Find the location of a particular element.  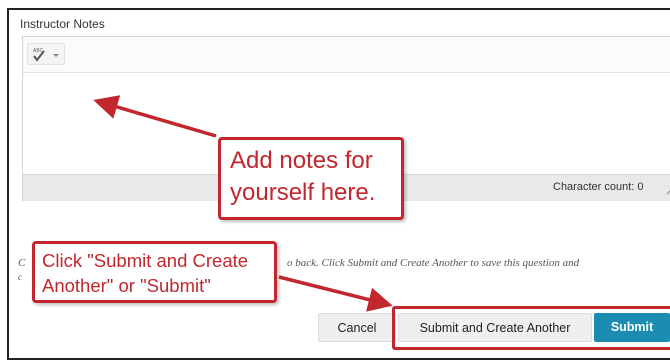

submit-callout-line2: Another" or "Submit" is located at coordinates (126, 285).